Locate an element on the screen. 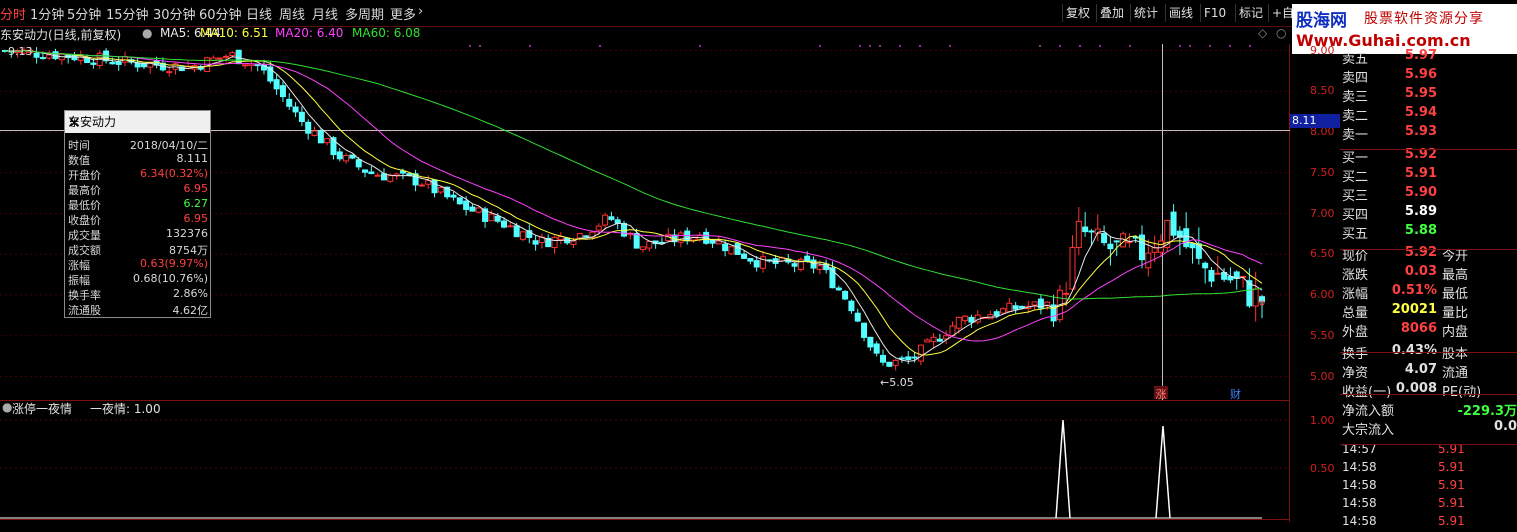 The image size is (1517, 532). tab-intraday: 分时 is located at coordinates (13, 13).